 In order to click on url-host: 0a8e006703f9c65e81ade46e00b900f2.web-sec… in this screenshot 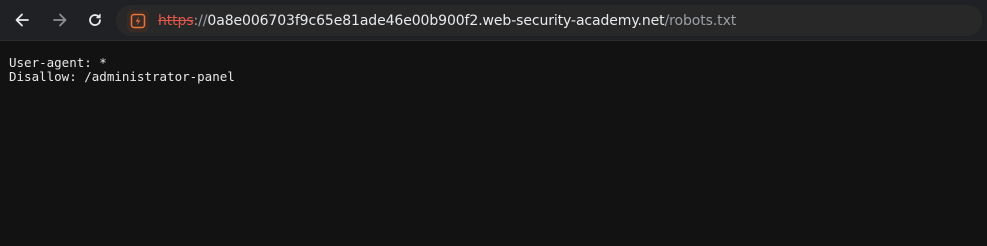, I will do `click(436, 20)`.